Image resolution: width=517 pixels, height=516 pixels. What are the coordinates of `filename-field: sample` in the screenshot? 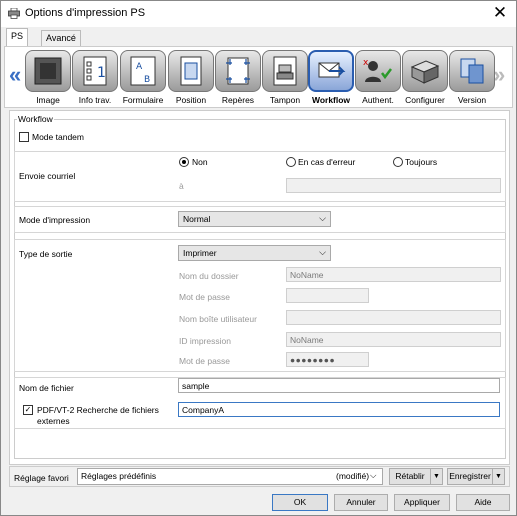 It's located at (339, 385).